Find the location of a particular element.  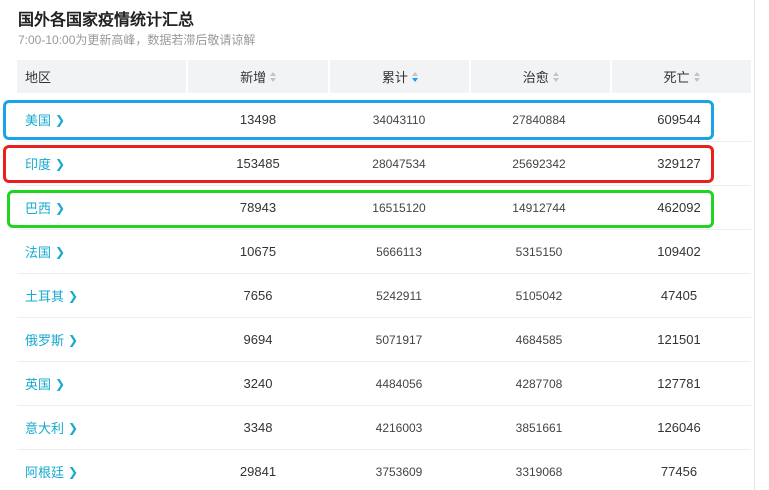

deaths-cell: 127781 is located at coordinates (679, 383).